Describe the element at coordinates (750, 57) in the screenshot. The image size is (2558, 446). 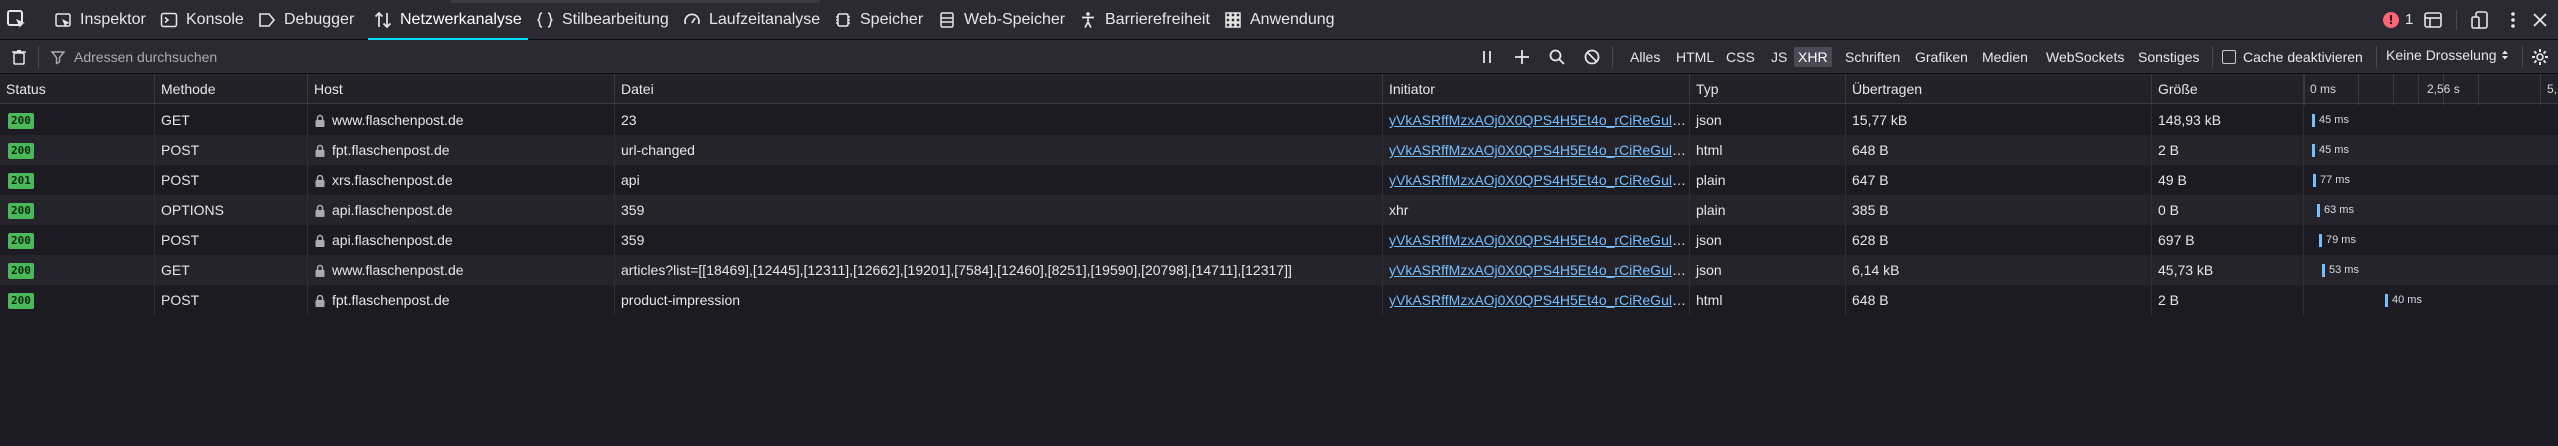
I see `url-filter-input: Adressen durchsuchen` at that location.